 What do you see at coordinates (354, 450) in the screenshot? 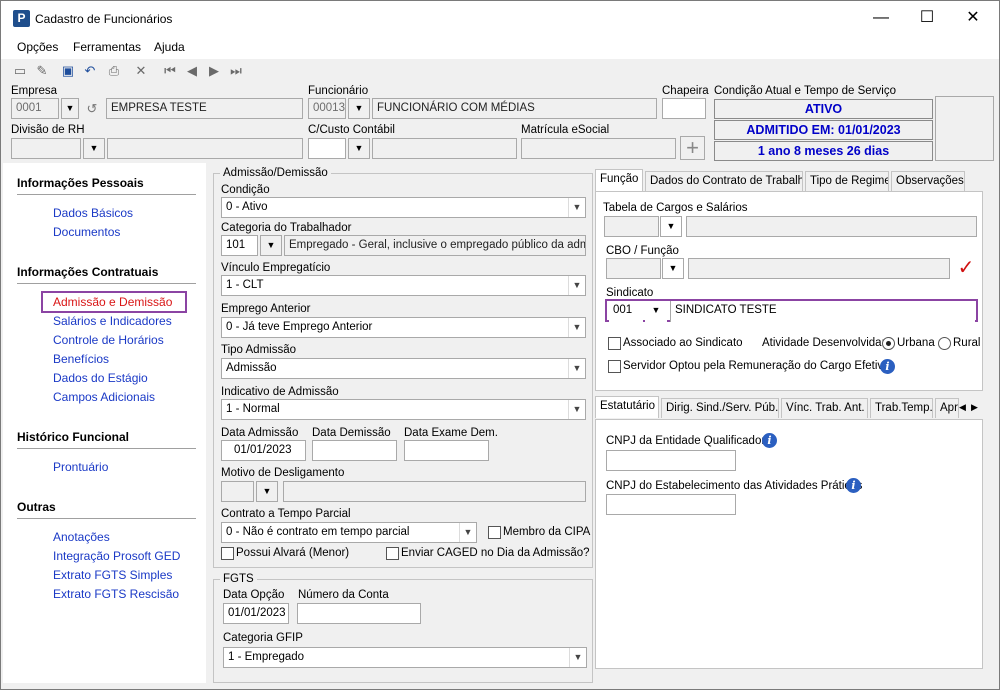
I see `data-demissao-field` at bounding box center [354, 450].